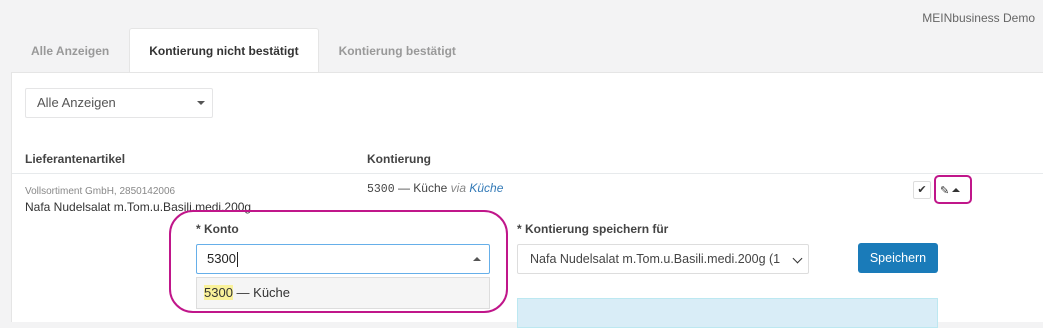 The image size is (1043, 328). Describe the element at coordinates (201, 103) in the screenshot. I see `caret-down-icon` at that location.